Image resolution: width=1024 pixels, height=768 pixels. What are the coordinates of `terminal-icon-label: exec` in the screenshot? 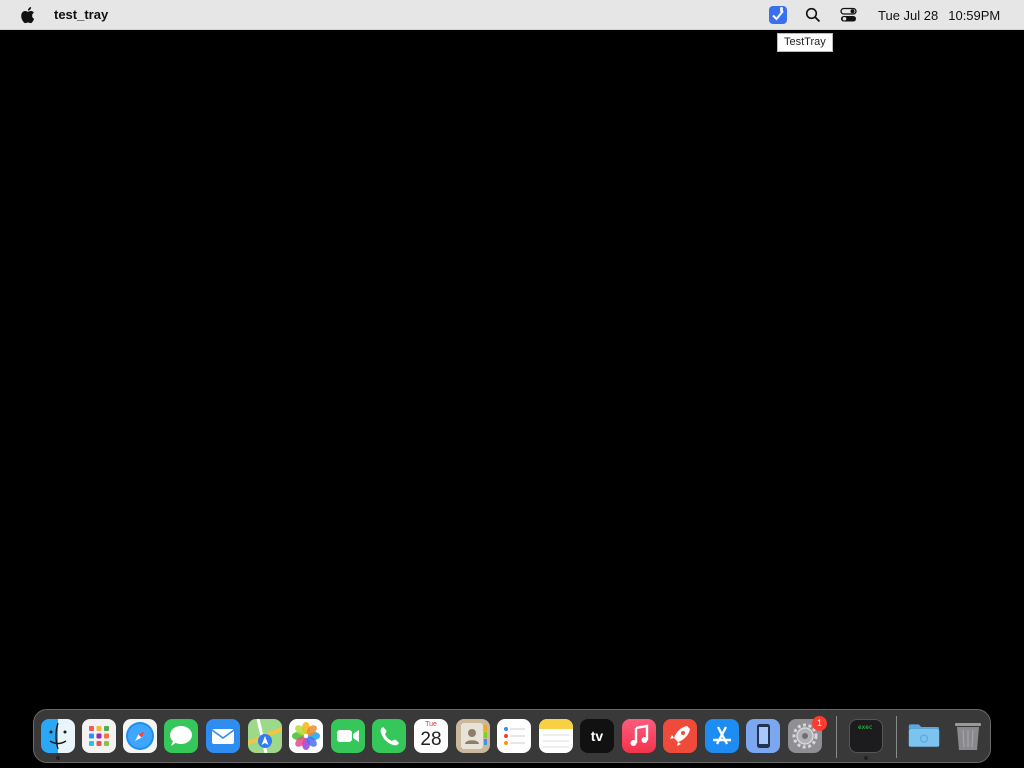 It's located at (865, 727).